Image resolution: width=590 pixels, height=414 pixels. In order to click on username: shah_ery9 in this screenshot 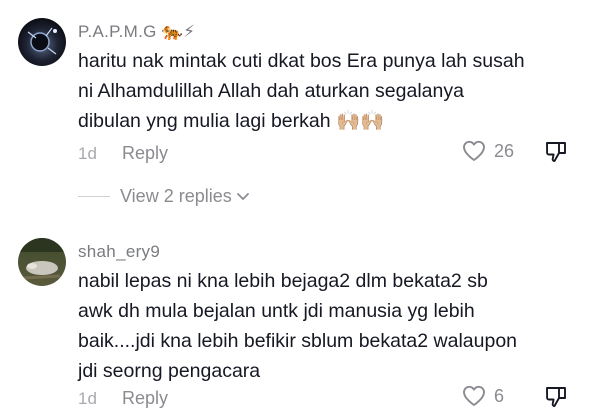, I will do `click(119, 252)`.